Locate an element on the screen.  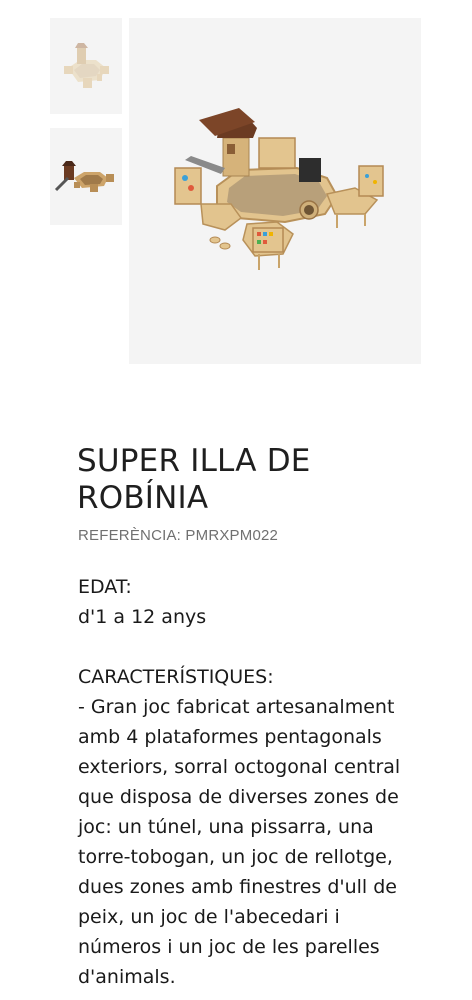
product-reference: REFERÈNCIA: PMRXPM022 is located at coordinates (178, 535).